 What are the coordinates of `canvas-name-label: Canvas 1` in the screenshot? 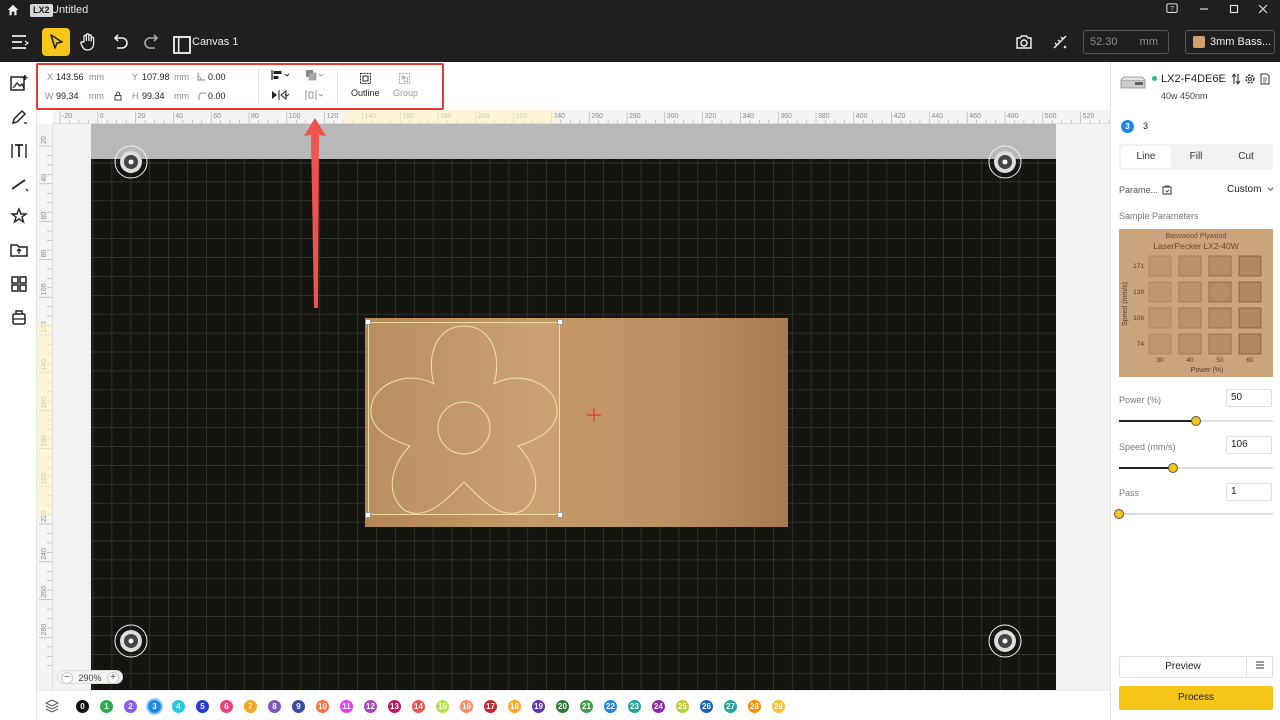 It's located at (215, 42).